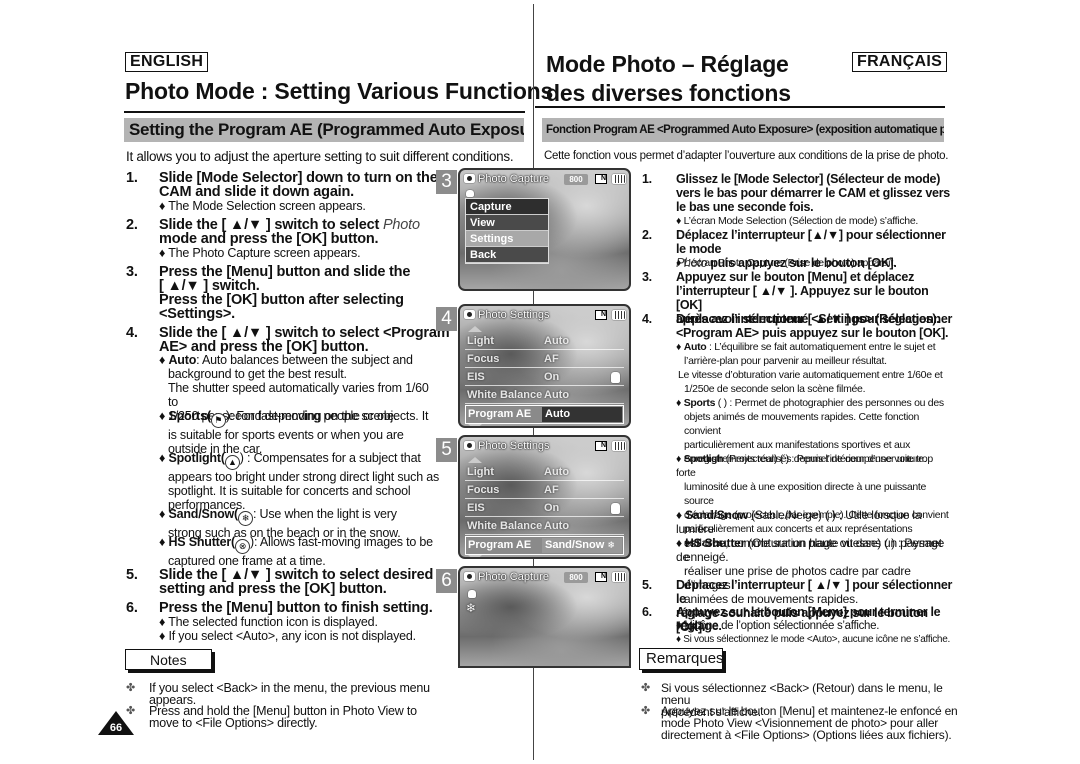 Image resolution: width=1080 pixels, height=764 pixels. What do you see at coordinates (472, 594) in the screenshot?
I see `stabilizer-icon` at bounding box center [472, 594].